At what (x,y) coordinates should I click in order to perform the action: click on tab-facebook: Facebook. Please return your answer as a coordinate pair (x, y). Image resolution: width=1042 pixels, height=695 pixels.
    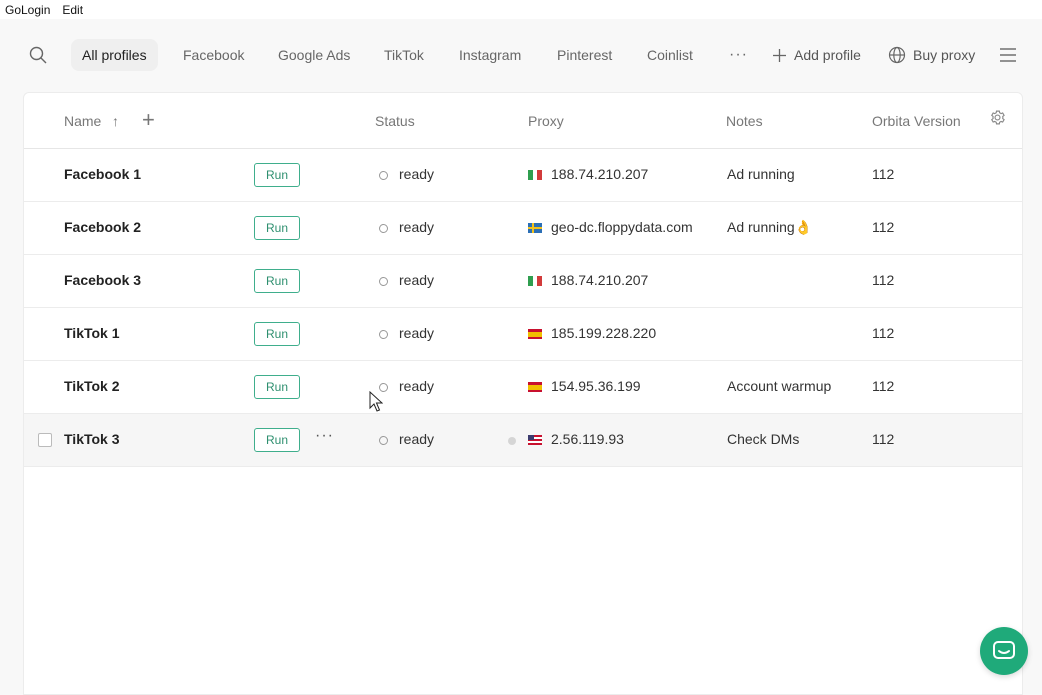
    Looking at the image, I should click on (213, 55).